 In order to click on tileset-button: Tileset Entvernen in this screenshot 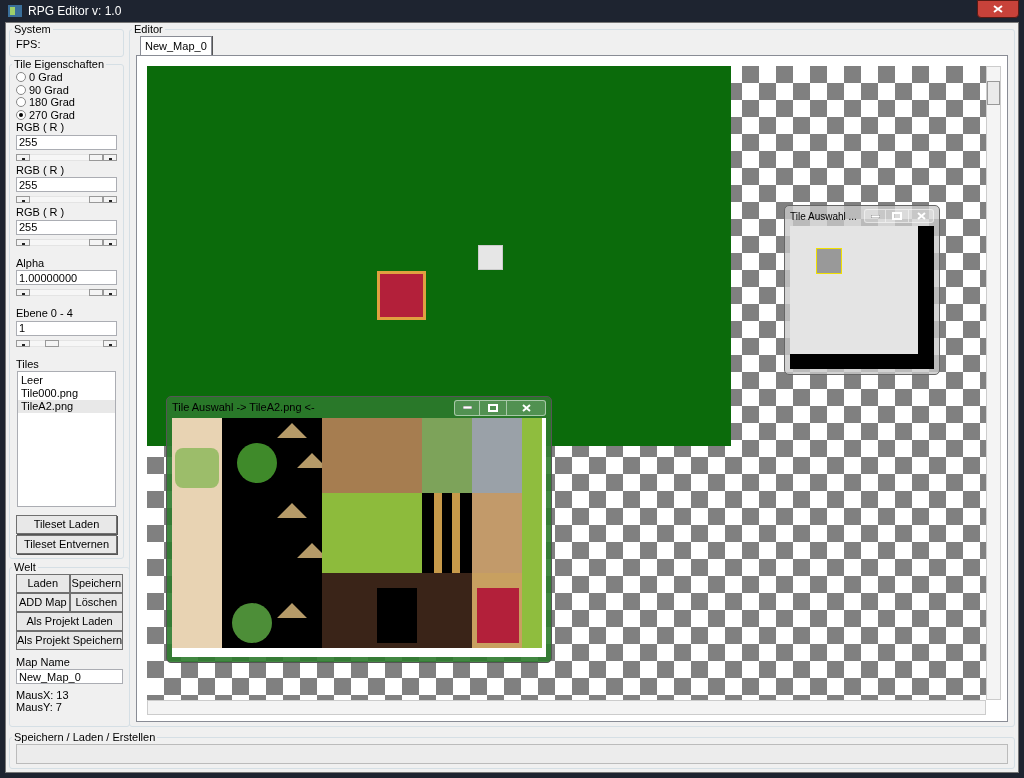, I will do `click(66, 544)`.